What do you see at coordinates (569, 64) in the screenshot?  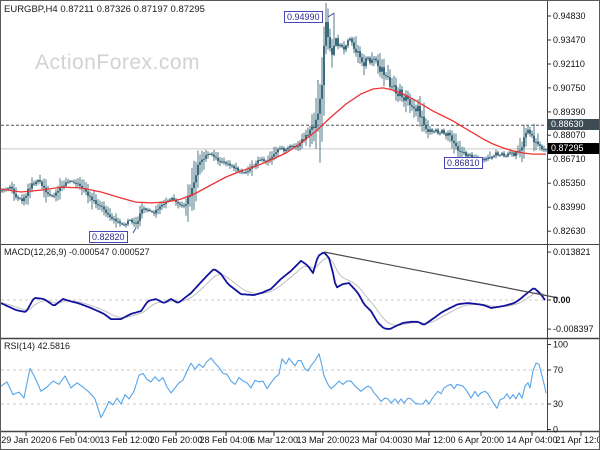 I see `y-axis-label: 0.92110` at bounding box center [569, 64].